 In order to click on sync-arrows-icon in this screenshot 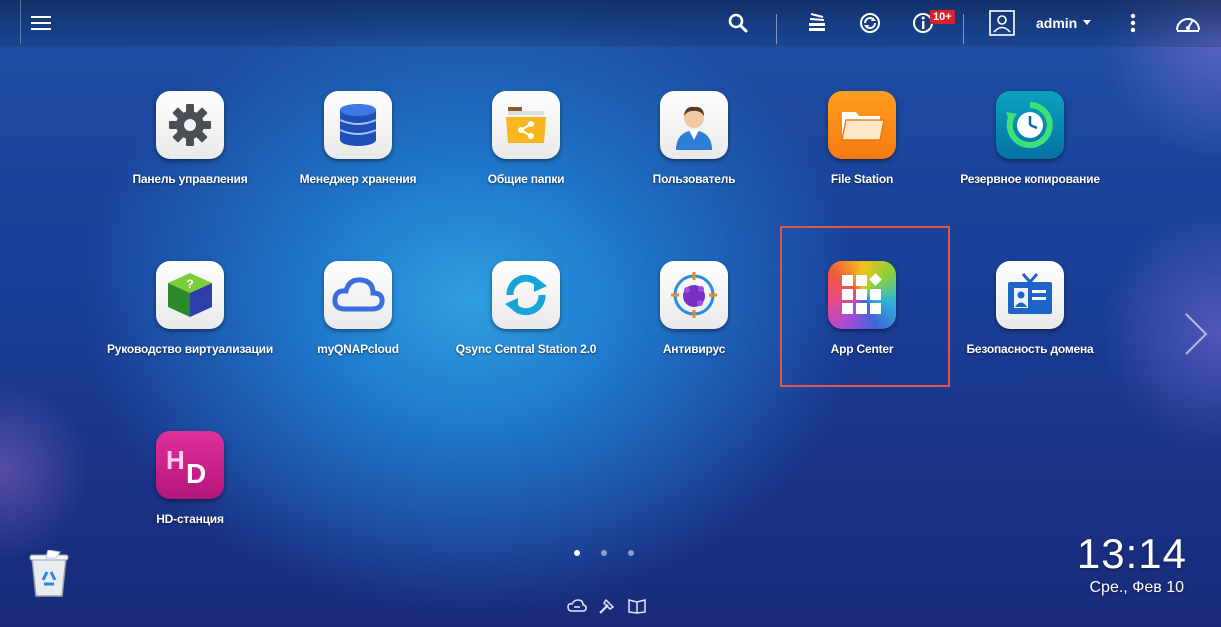, I will do `click(526, 295)`.